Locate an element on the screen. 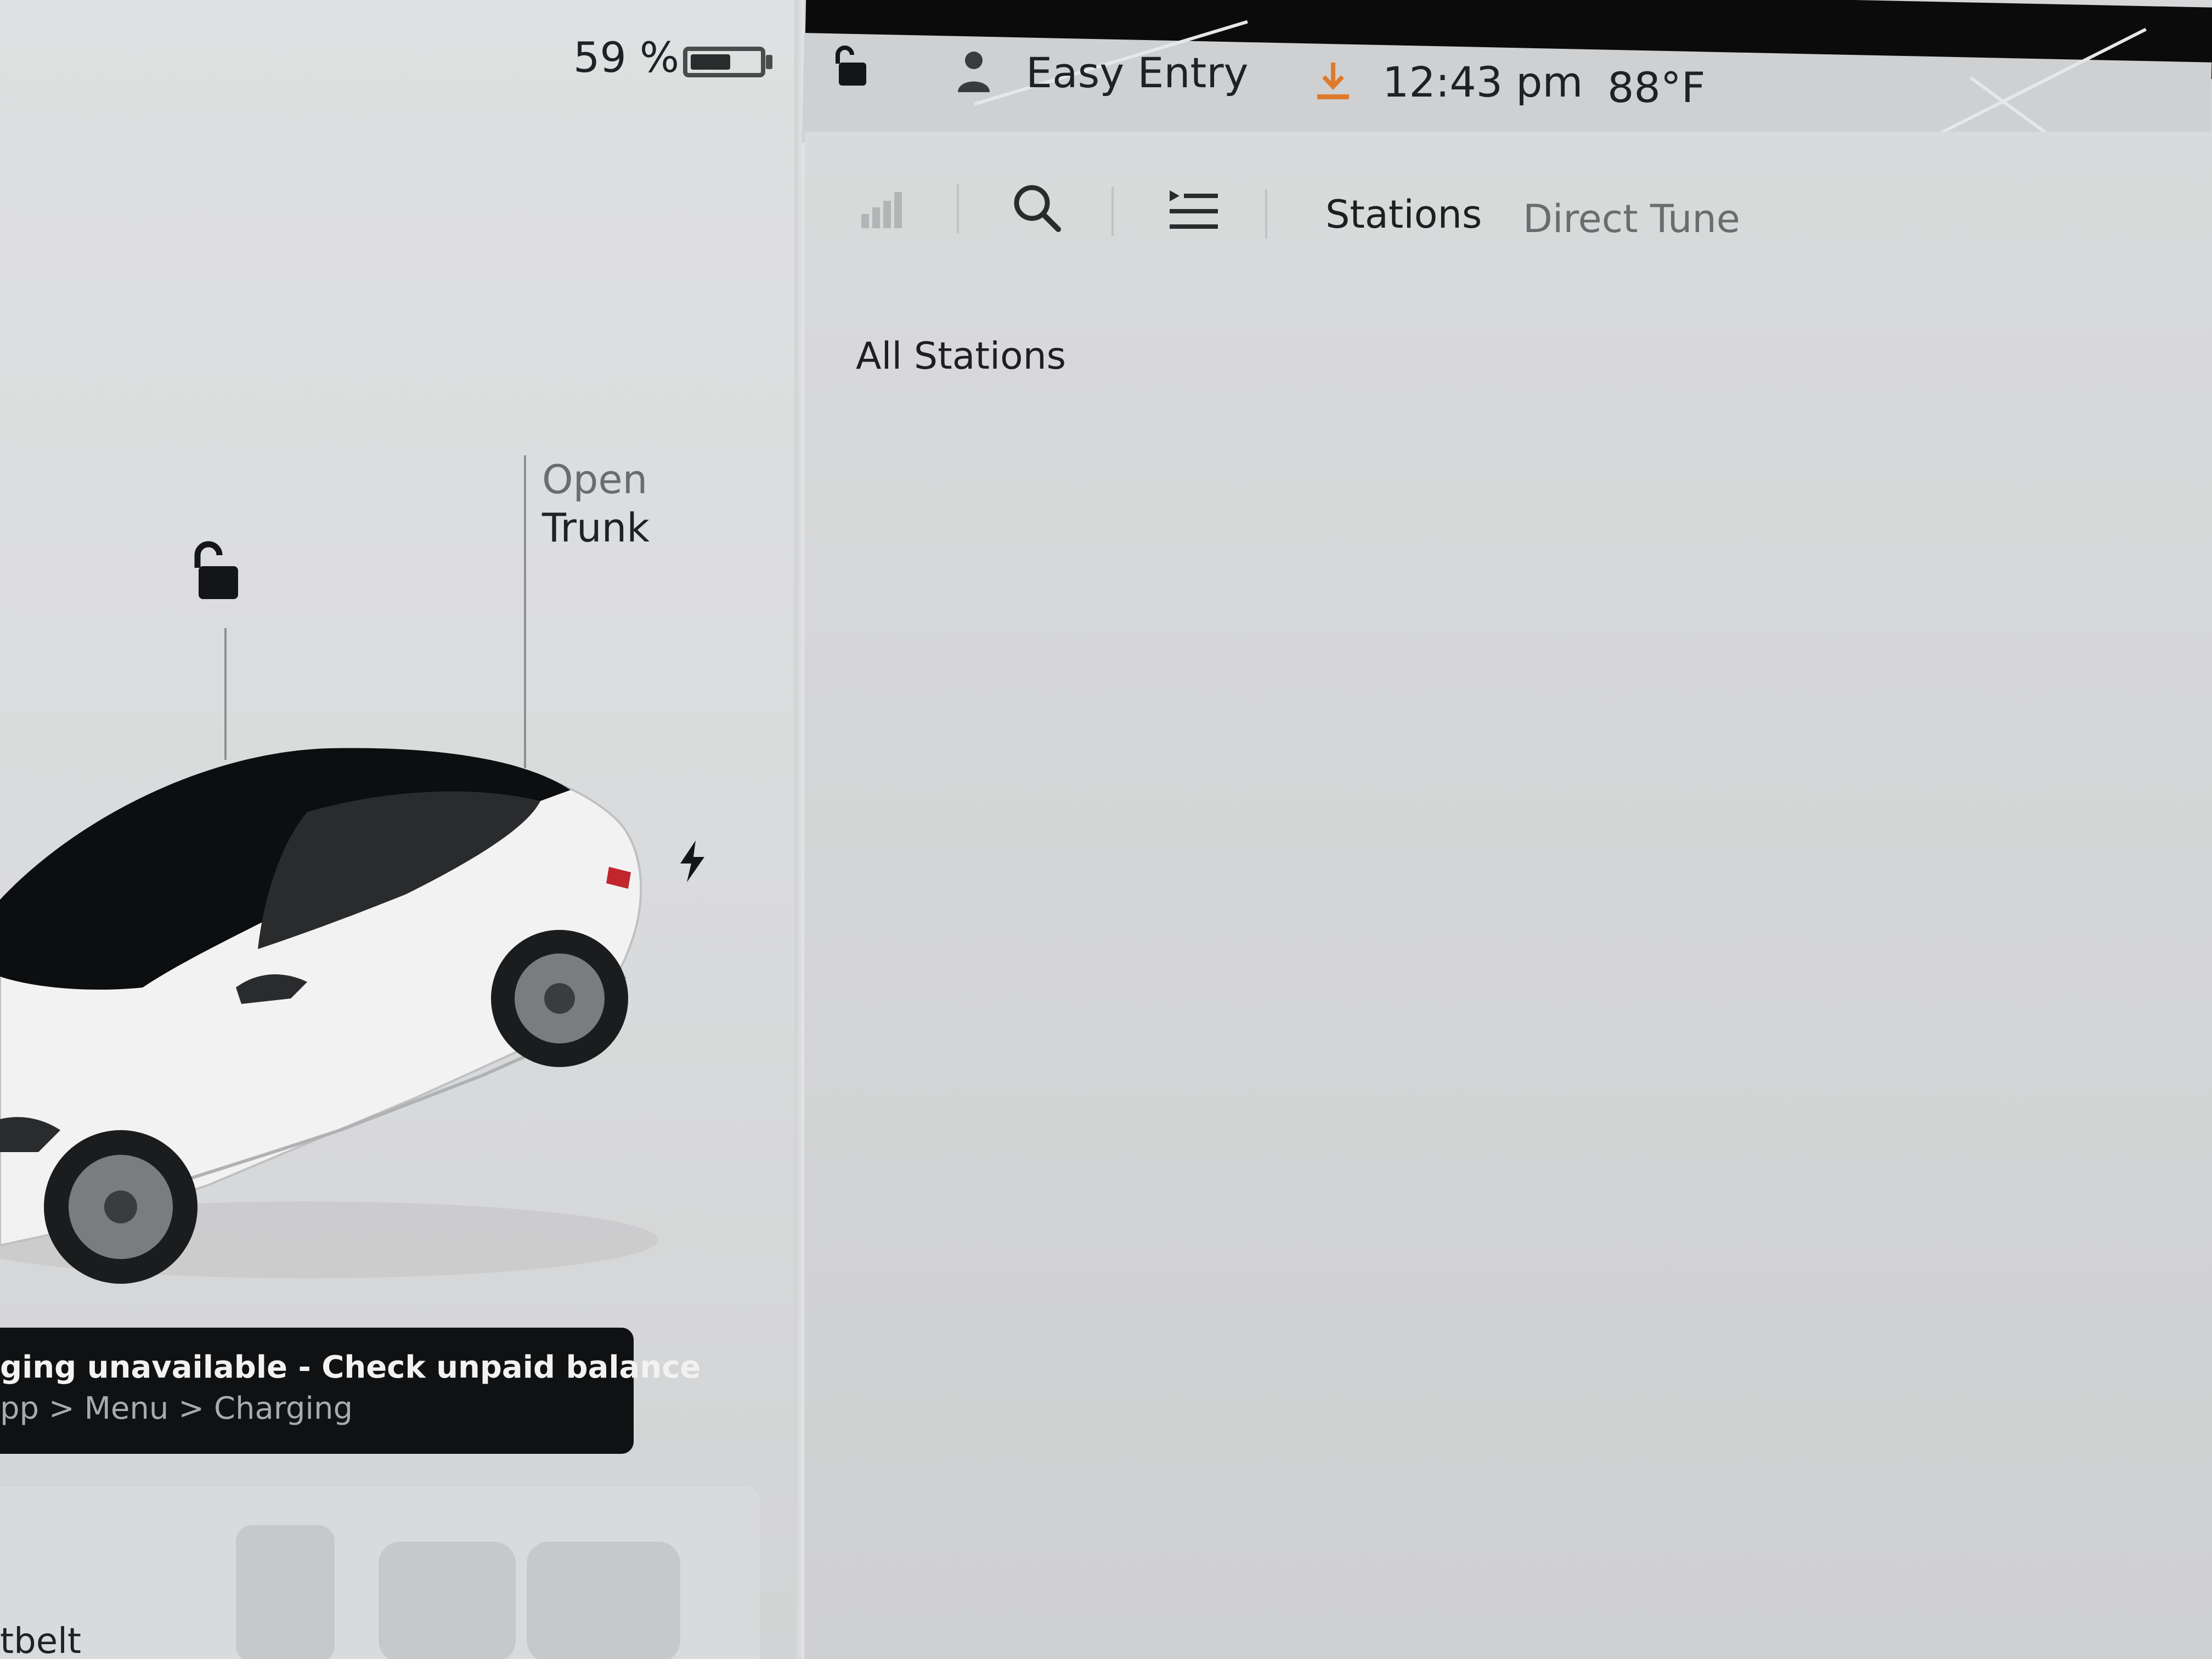 This screenshot has height=1659, width=2212. battery-icon is located at coordinates (724, 62).